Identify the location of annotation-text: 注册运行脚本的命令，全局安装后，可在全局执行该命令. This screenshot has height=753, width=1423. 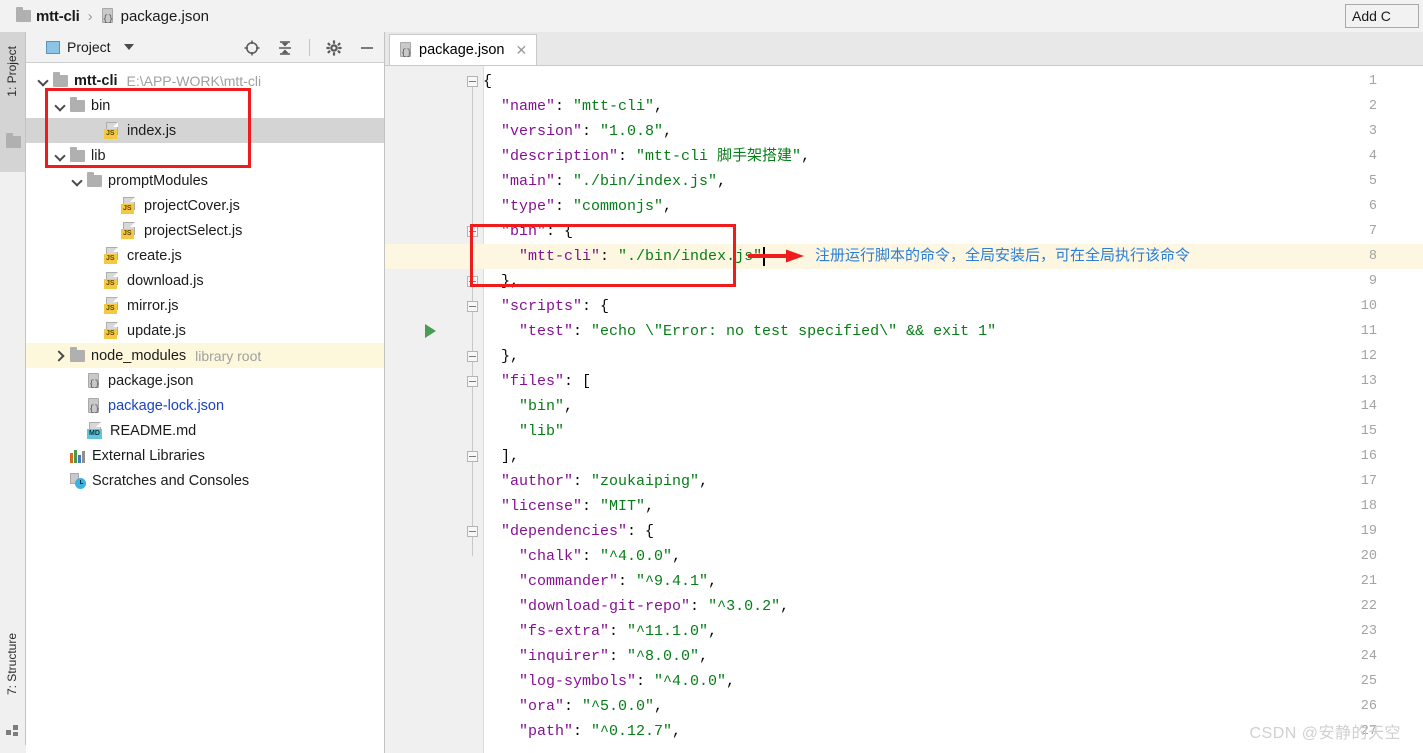
(1003, 255).